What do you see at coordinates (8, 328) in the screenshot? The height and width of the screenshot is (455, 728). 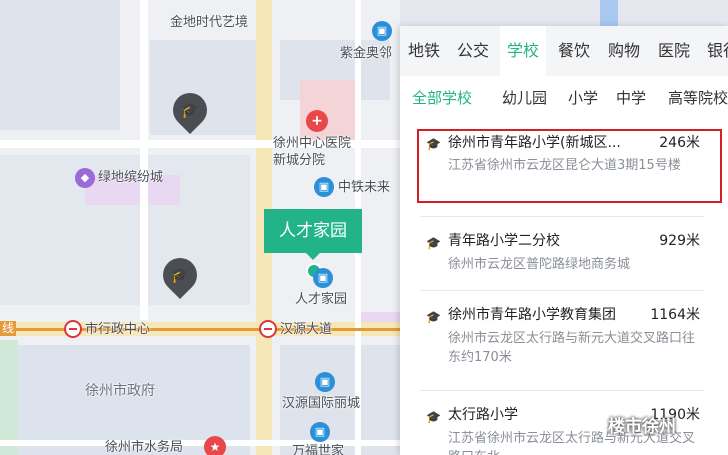 I see `metro-line-label: 线` at bounding box center [8, 328].